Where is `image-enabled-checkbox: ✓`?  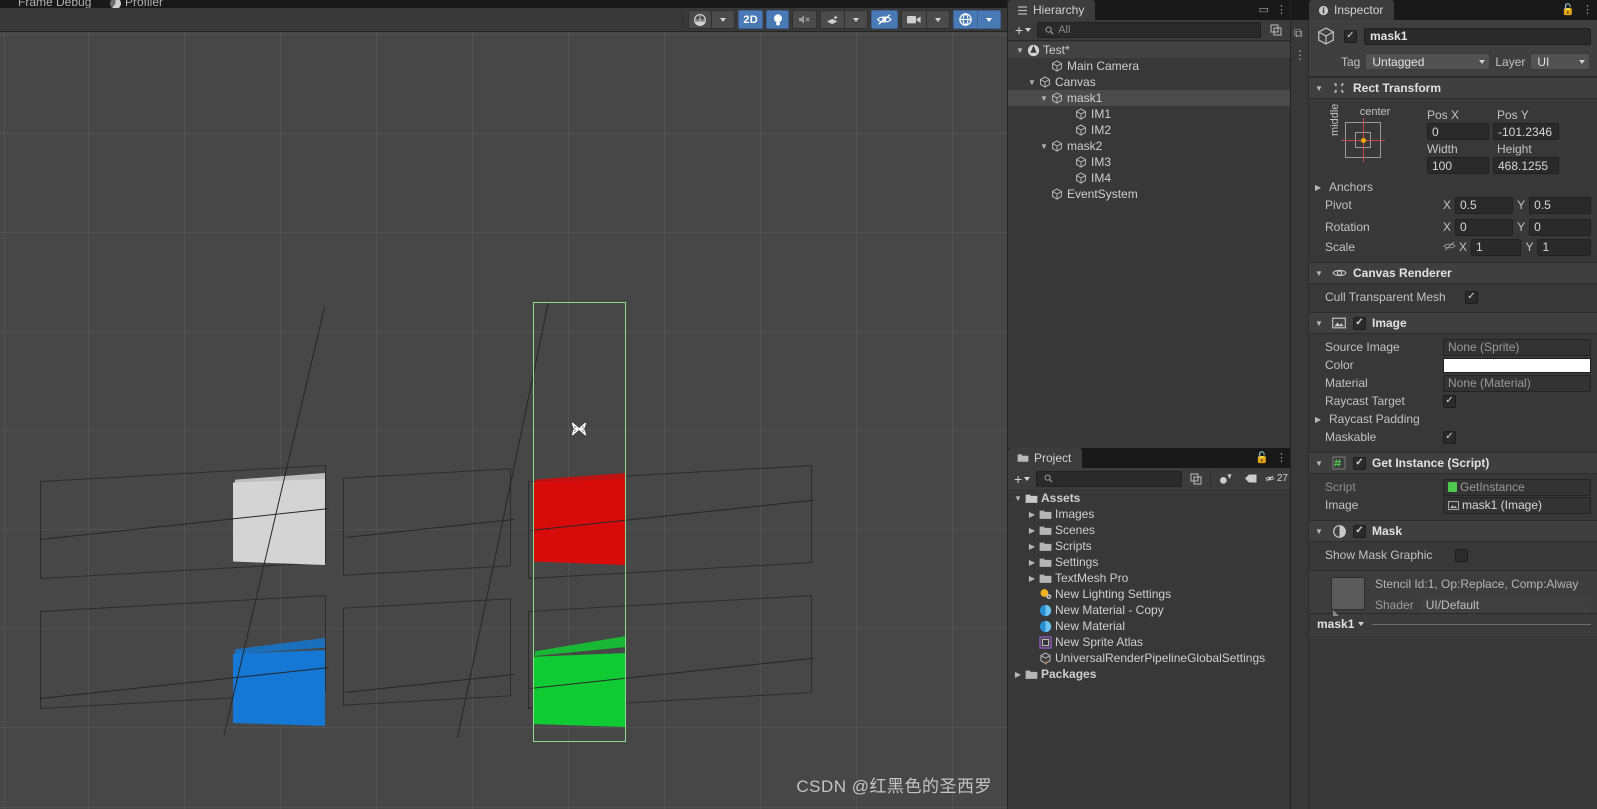 image-enabled-checkbox: ✓ is located at coordinates (1359, 323).